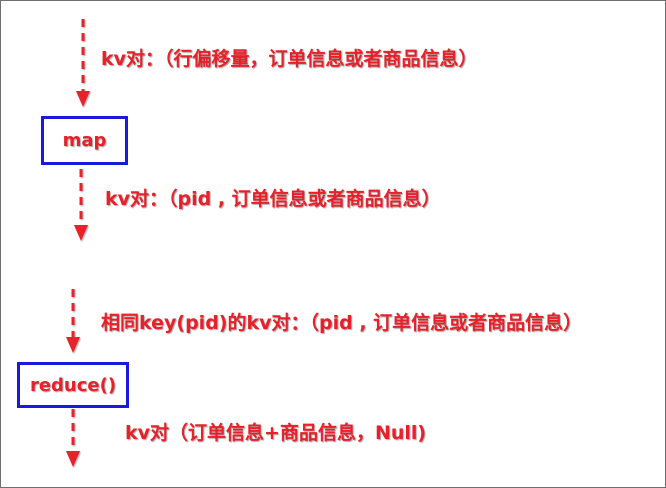  I want to click on map-box: map, so click(84, 140).